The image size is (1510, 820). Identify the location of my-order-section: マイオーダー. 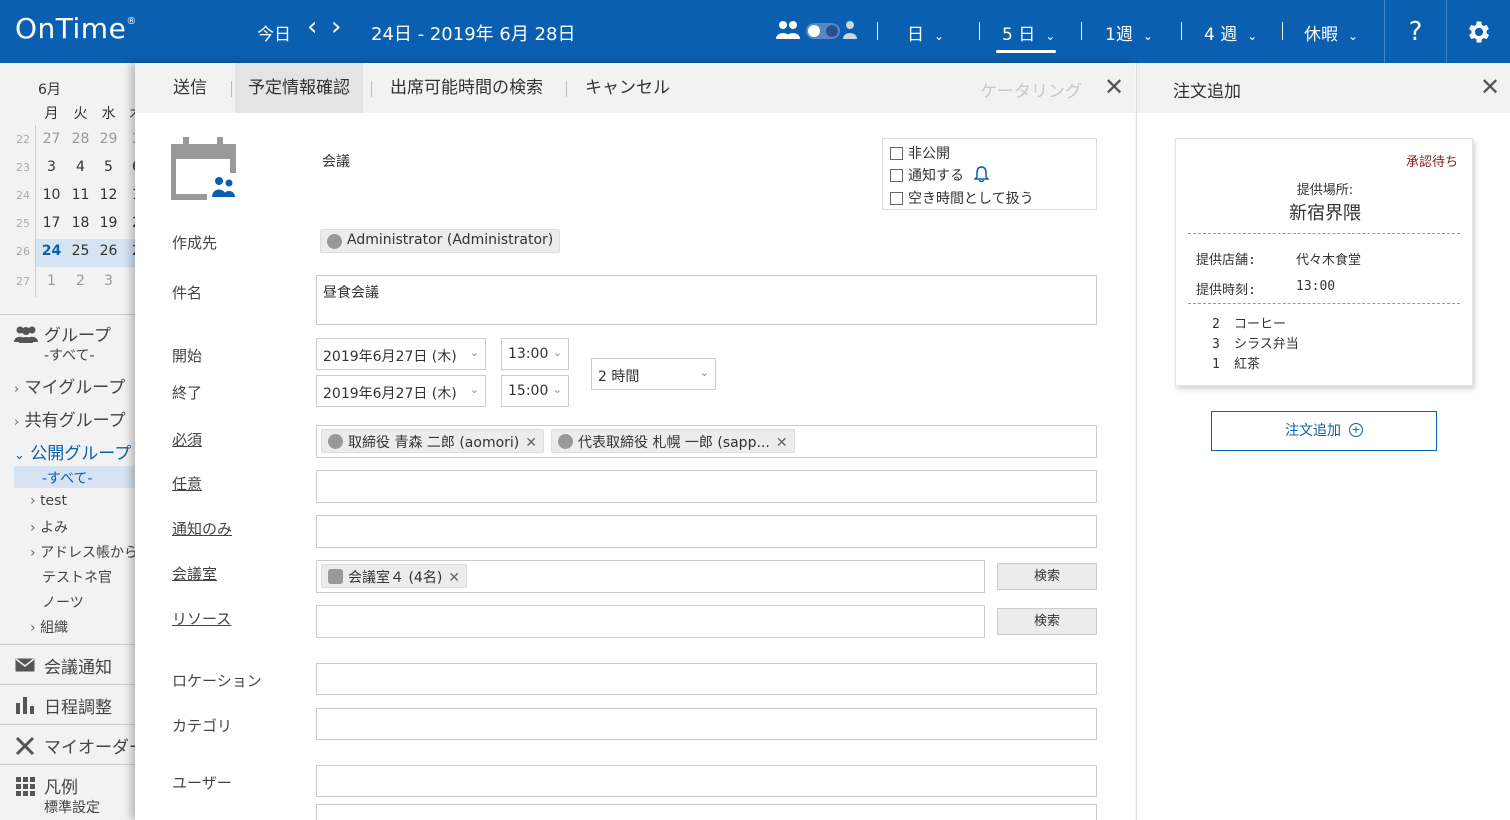
(67, 744).